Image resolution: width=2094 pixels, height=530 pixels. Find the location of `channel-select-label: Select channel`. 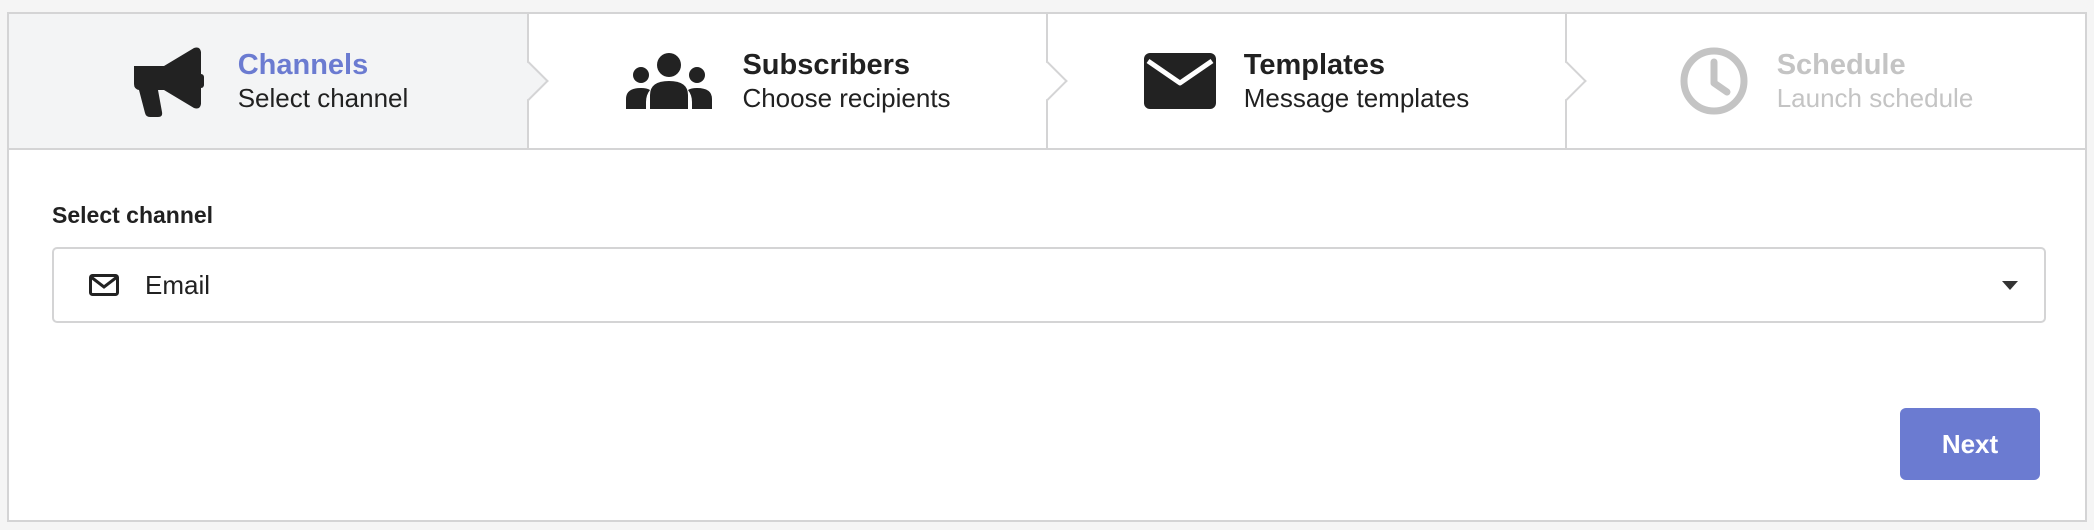

channel-select-label: Select channel is located at coordinates (133, 215).